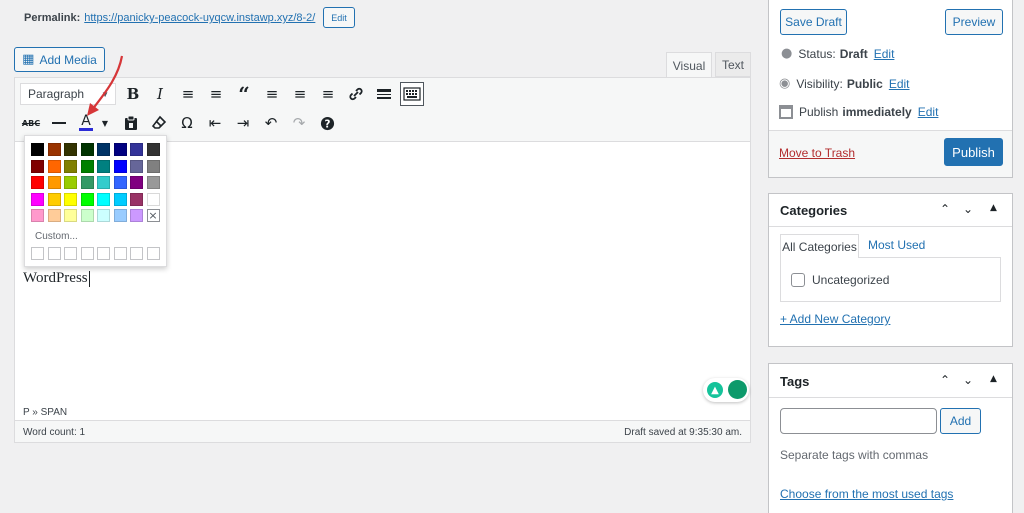 Image resolution: width=1024 pixels, height=513 pixels. I want to click on save-draft-button: Save Draft, so click(813, 22).